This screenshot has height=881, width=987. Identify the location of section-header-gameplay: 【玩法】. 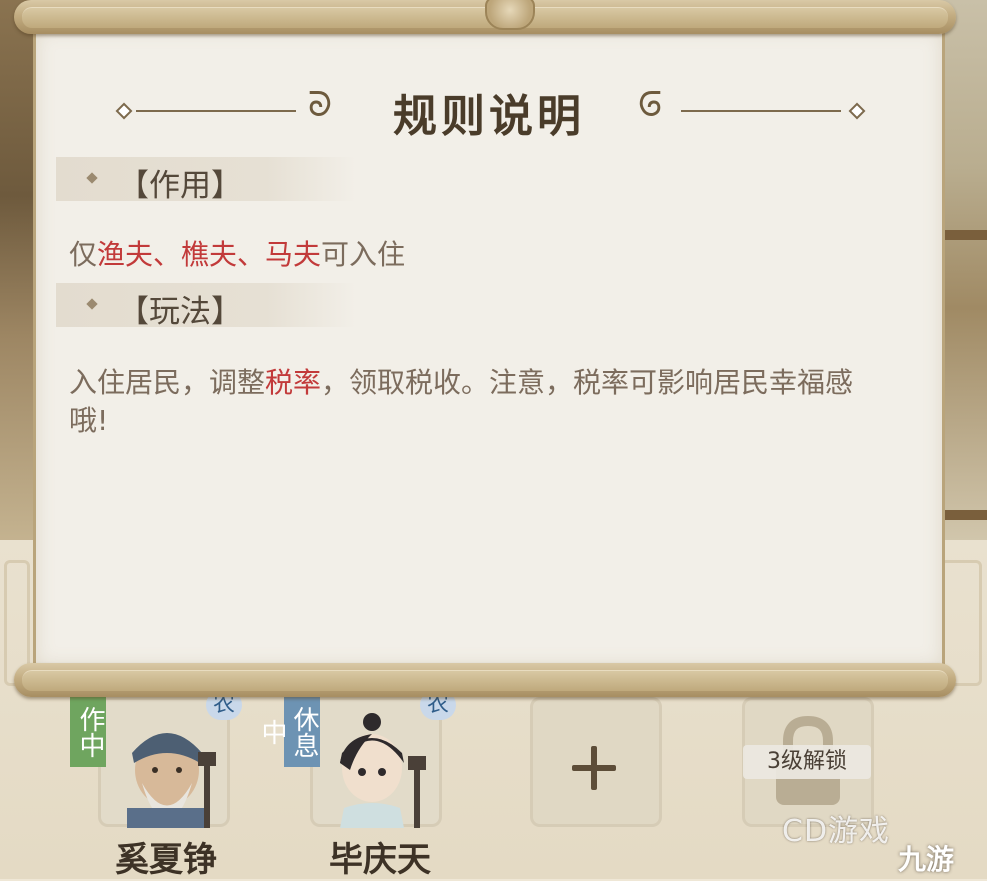
(206, 306).